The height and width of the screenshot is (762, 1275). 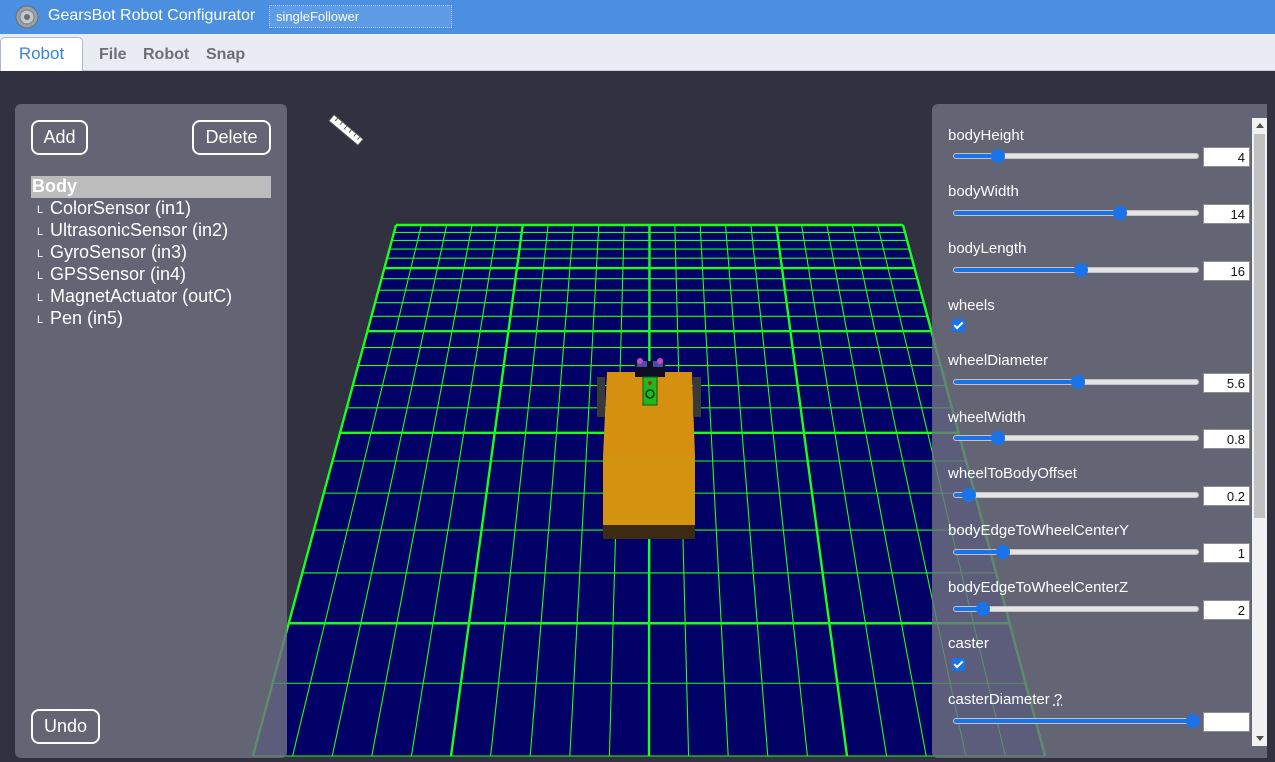 I want to click on param-label-bodyheight: bodyHeight, so click(x=986, y=135).